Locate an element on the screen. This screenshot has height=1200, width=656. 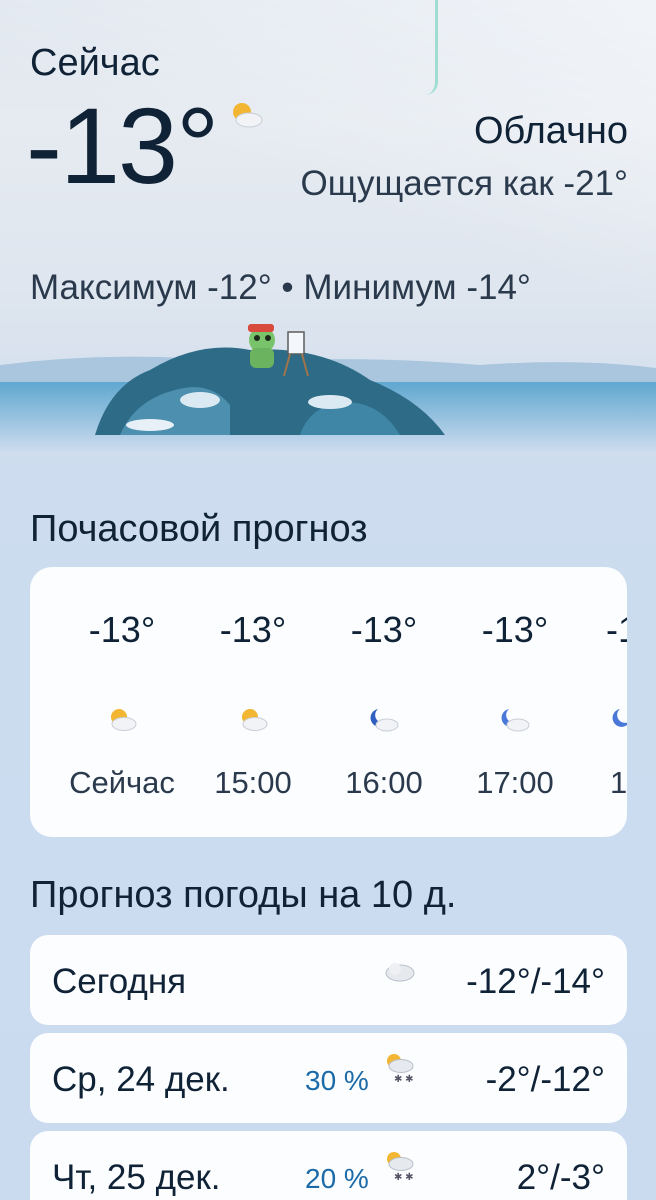
daily-forecast-title: Прогноз погоды на 10 д. is located at coordinates (243, 895).